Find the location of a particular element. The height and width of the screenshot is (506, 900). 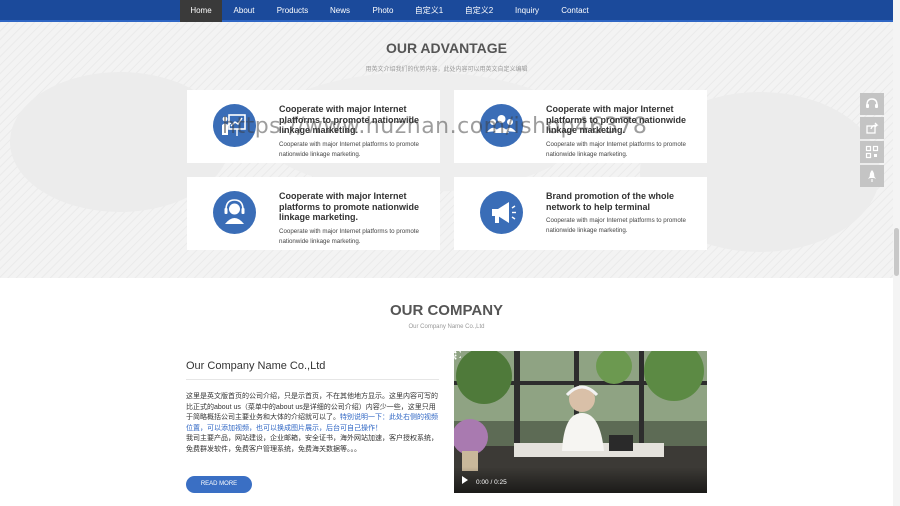

company-video: 0:00 / 0:25 is located at coordinates (580, 422).